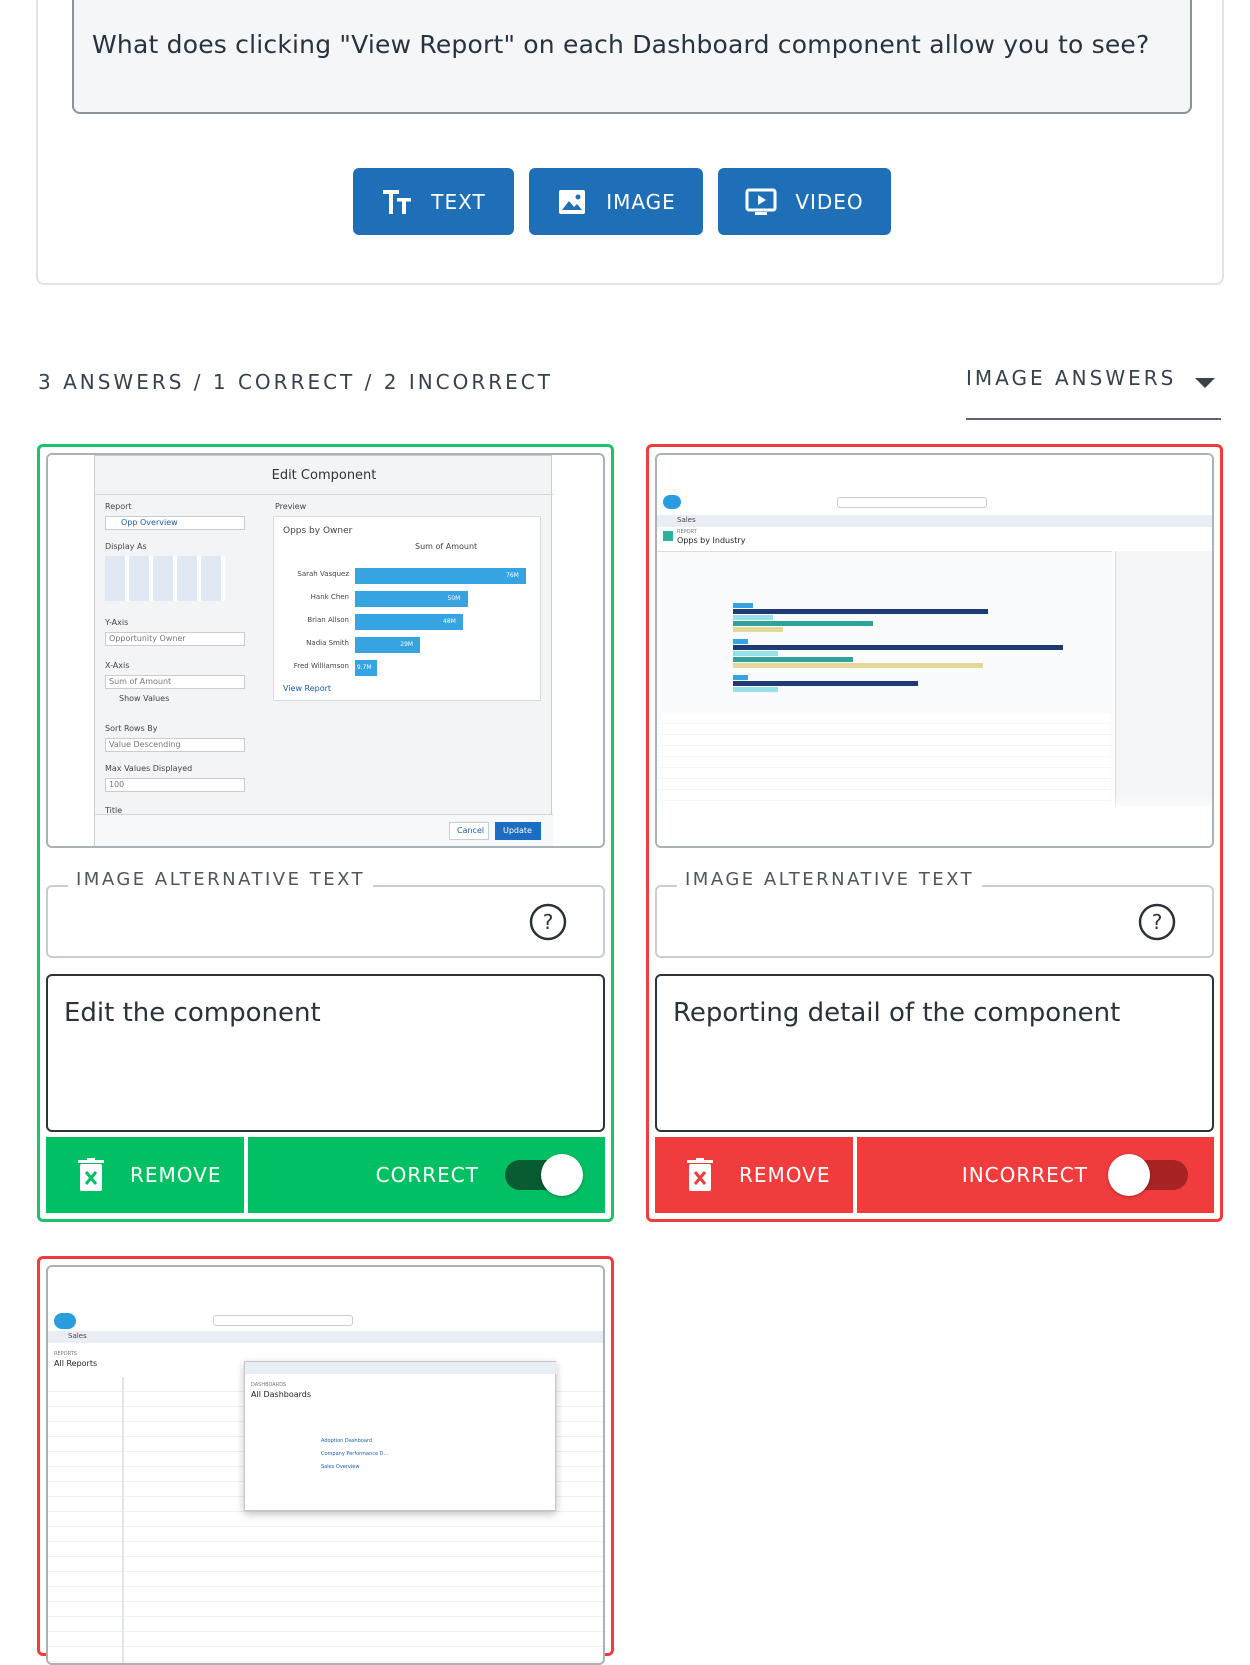  I want to click on owner-bar, so click(440, 576).